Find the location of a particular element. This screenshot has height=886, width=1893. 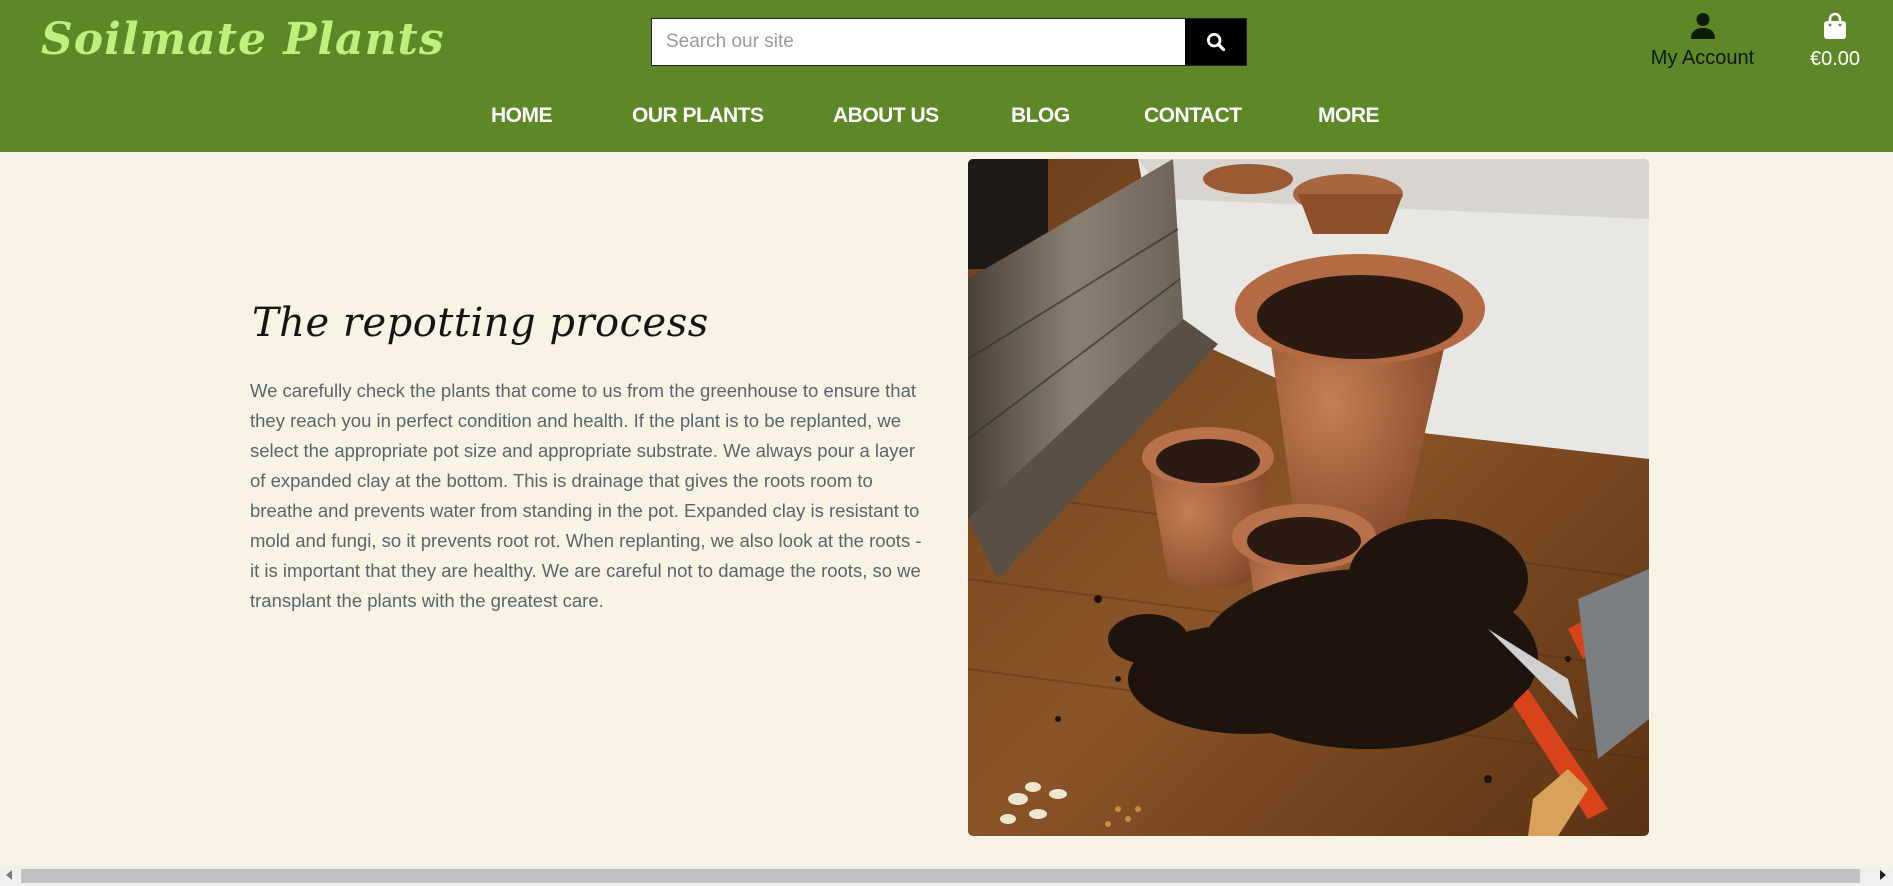

user-icon is located at coordinates (1702, 26).